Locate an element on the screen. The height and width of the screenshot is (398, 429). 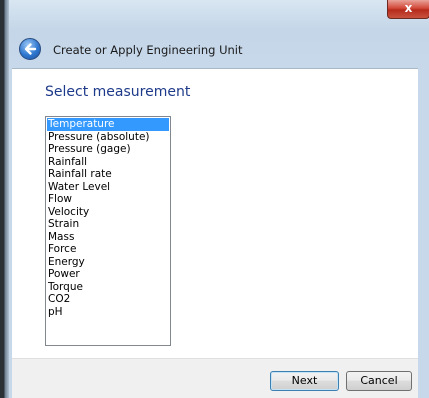
list-item-water-level: Water Level is located at coordinates (108, 187).